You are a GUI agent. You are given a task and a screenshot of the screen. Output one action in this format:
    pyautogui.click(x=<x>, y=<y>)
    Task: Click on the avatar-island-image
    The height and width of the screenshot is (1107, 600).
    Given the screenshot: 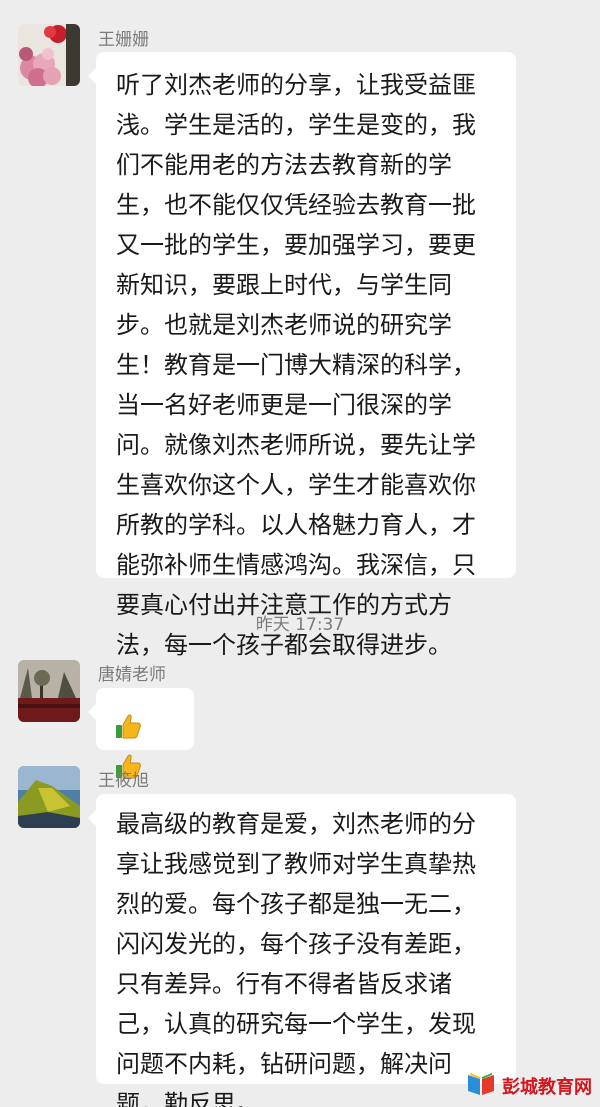 What is the action you would take?
    pyautogui.click(x=49, y=797)
    